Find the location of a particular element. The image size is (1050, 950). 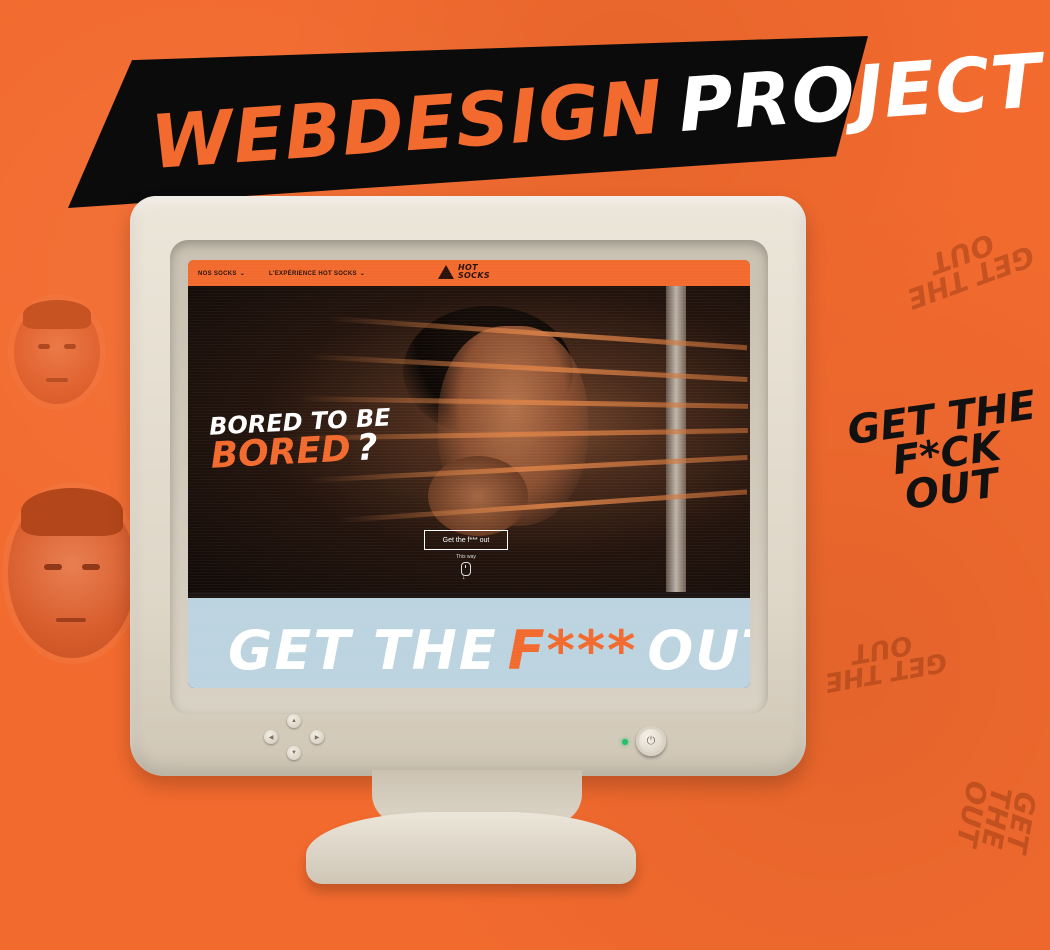

window-frame is located at coordinates (676, 439).